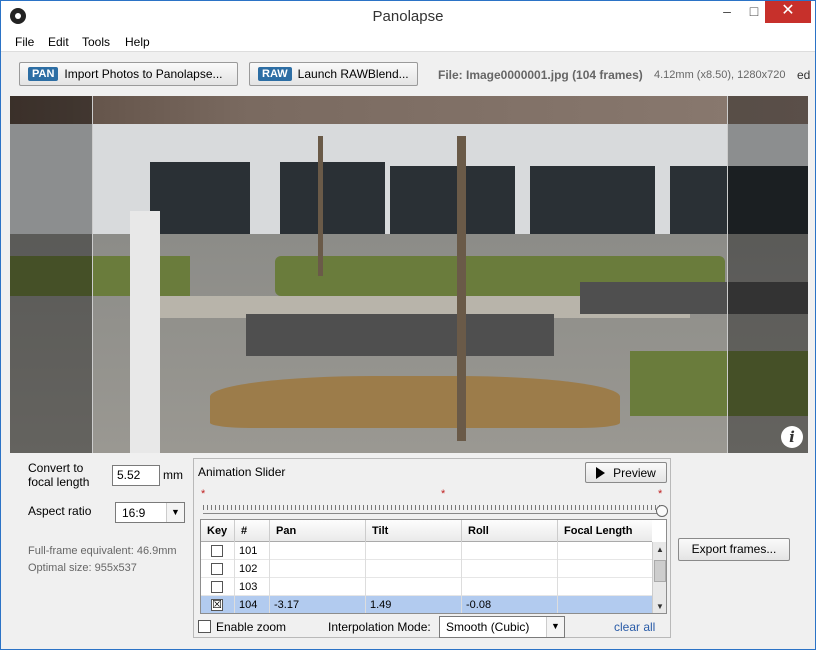 Image resolution: width=816 pixels, height=650 pixels. Describe the element at coordinates (275, 74) in the screenshot. I see `raw-badge: RAW` at that location.